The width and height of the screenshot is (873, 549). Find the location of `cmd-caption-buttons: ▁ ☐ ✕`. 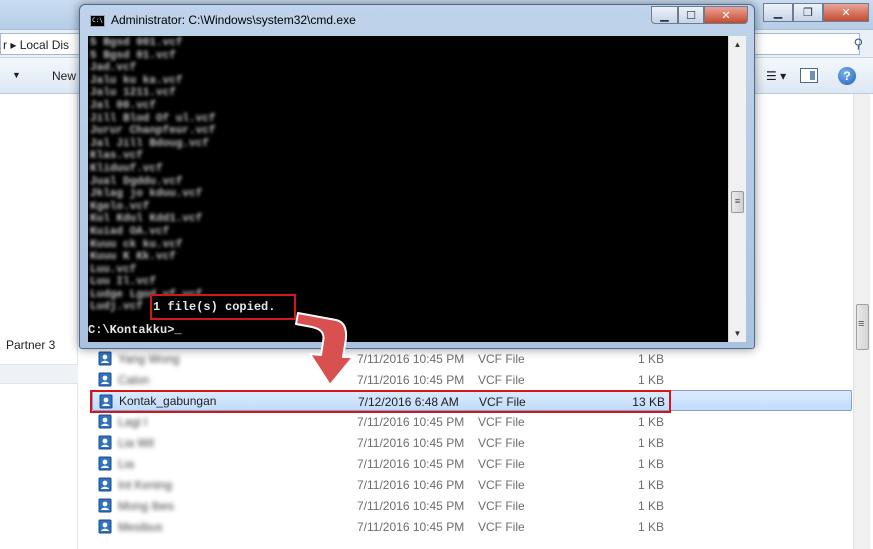

cmd-caption-buttons: ▁ ☐ ✕ is located at coordinates (699, 15).